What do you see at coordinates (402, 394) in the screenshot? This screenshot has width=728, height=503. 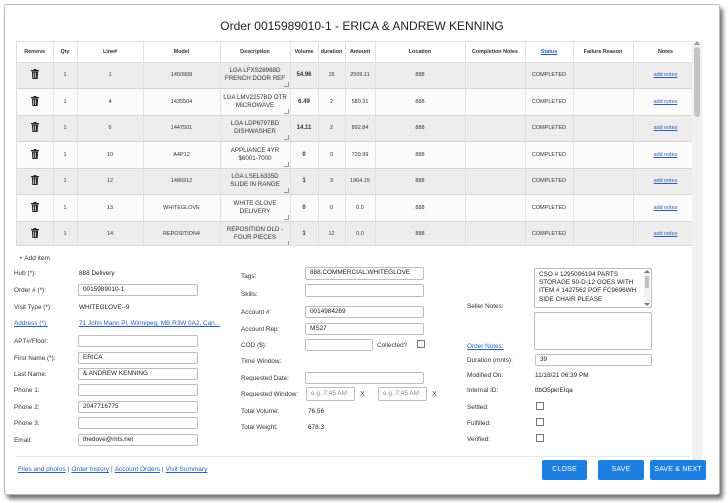 I see `window-end-input: e.g. 7:45 AM` at bounding box center [402, 394].